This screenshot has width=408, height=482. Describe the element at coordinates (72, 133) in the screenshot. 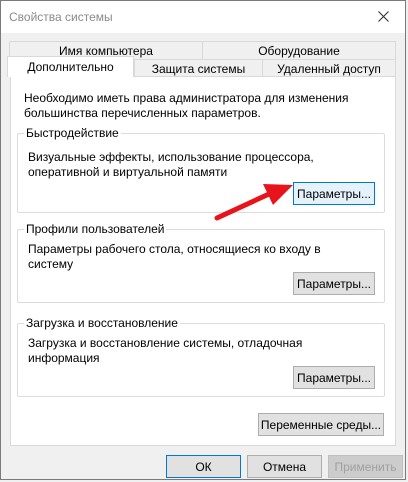

I see `performance-title: Быстродействие` at that location.